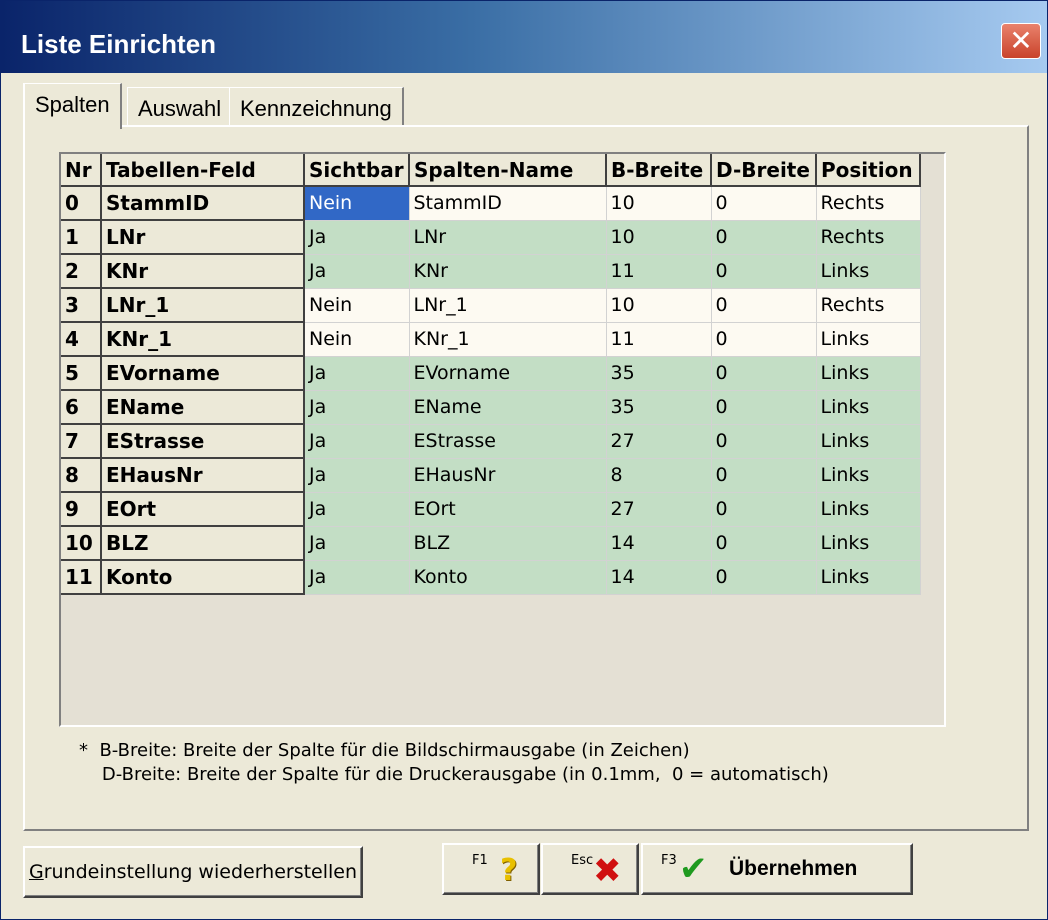 Image resolution: width=1048 pixels, height=920 pixels. What do you see at coordinates (81, 305) in the screenshot?
I see `row-nr: 3` at bounding box center [81, 305].